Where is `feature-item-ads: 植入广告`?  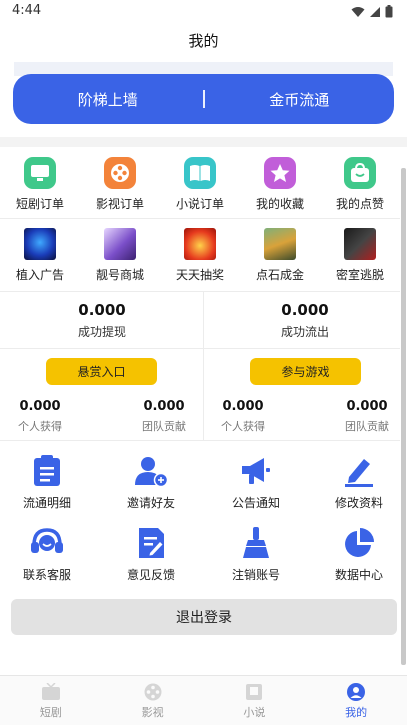 feature-item-ads: 植入广告 is located at coordinates (40, 255).